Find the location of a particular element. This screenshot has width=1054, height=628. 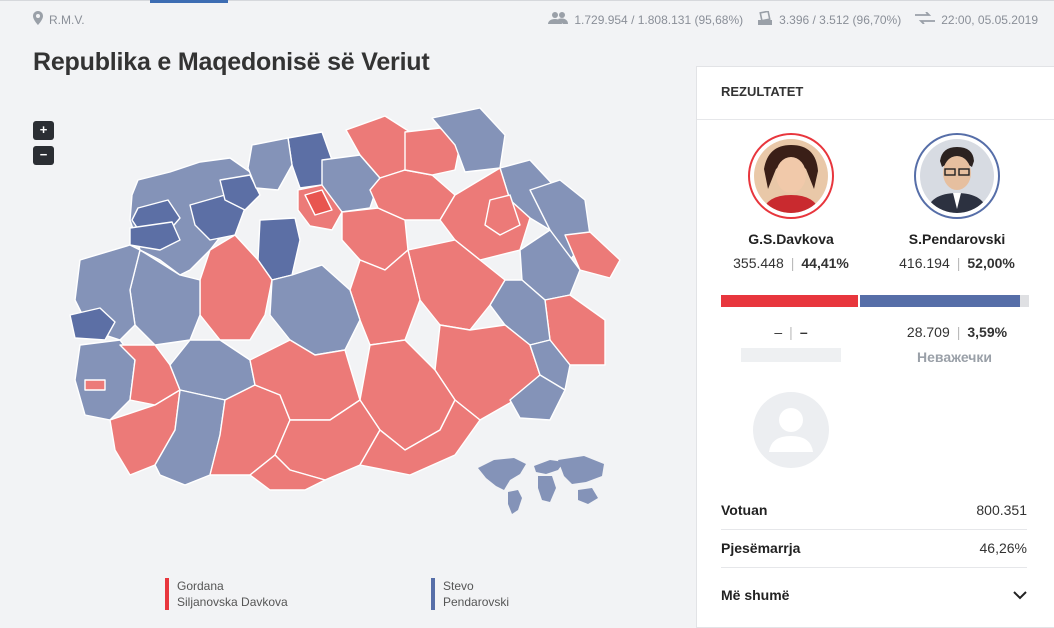

third-votes: – is located at coordinates (778, 332).